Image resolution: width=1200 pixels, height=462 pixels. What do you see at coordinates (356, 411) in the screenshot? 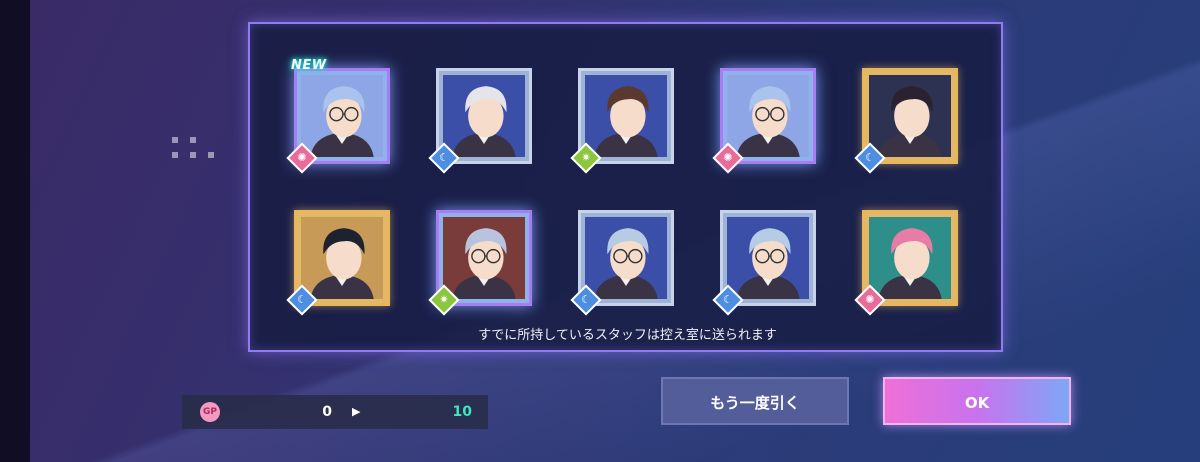
I see `gp-arrow-icon: ▶` at bounding box center [356, 411].